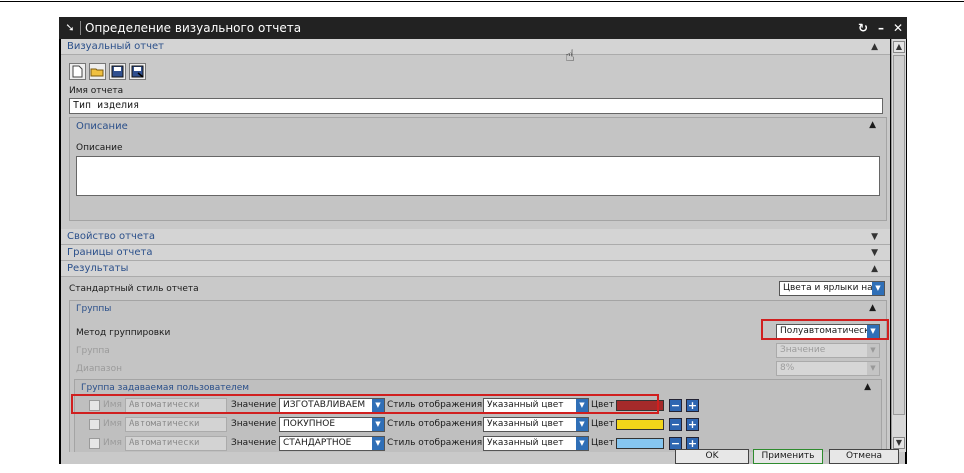 The image size is (964, 473). Describe the element at coordinates (93, 351) in the screenshot. I see `group-label: Группа` at that location.